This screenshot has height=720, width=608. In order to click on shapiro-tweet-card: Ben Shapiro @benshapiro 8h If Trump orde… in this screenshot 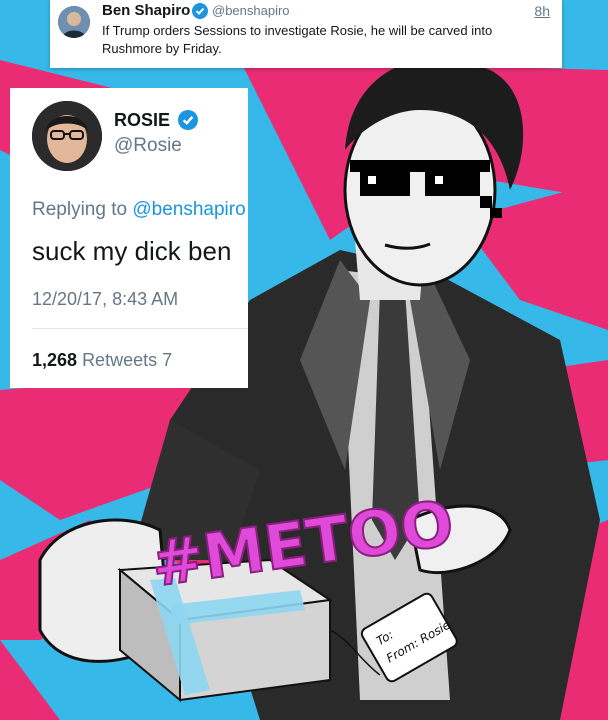, I will do `click(306, 34)`.